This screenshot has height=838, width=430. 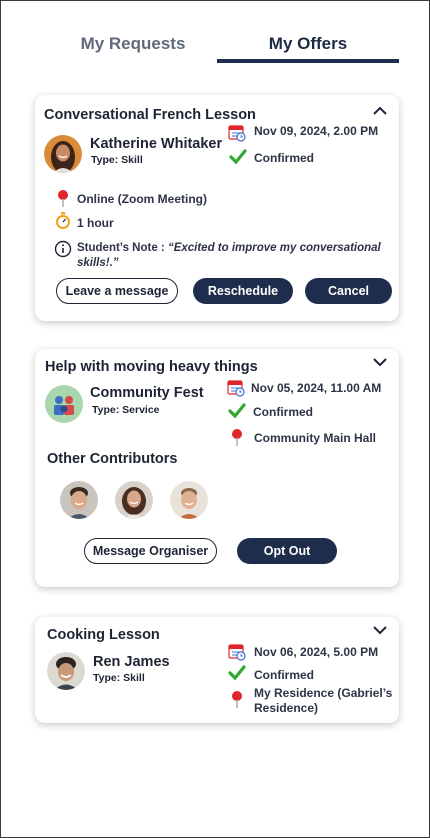 What do you see at coordinates (112, 459) in the screenshot?
I see `other-contributors-heading: Other Contributors` at bounding box center [112, 459].